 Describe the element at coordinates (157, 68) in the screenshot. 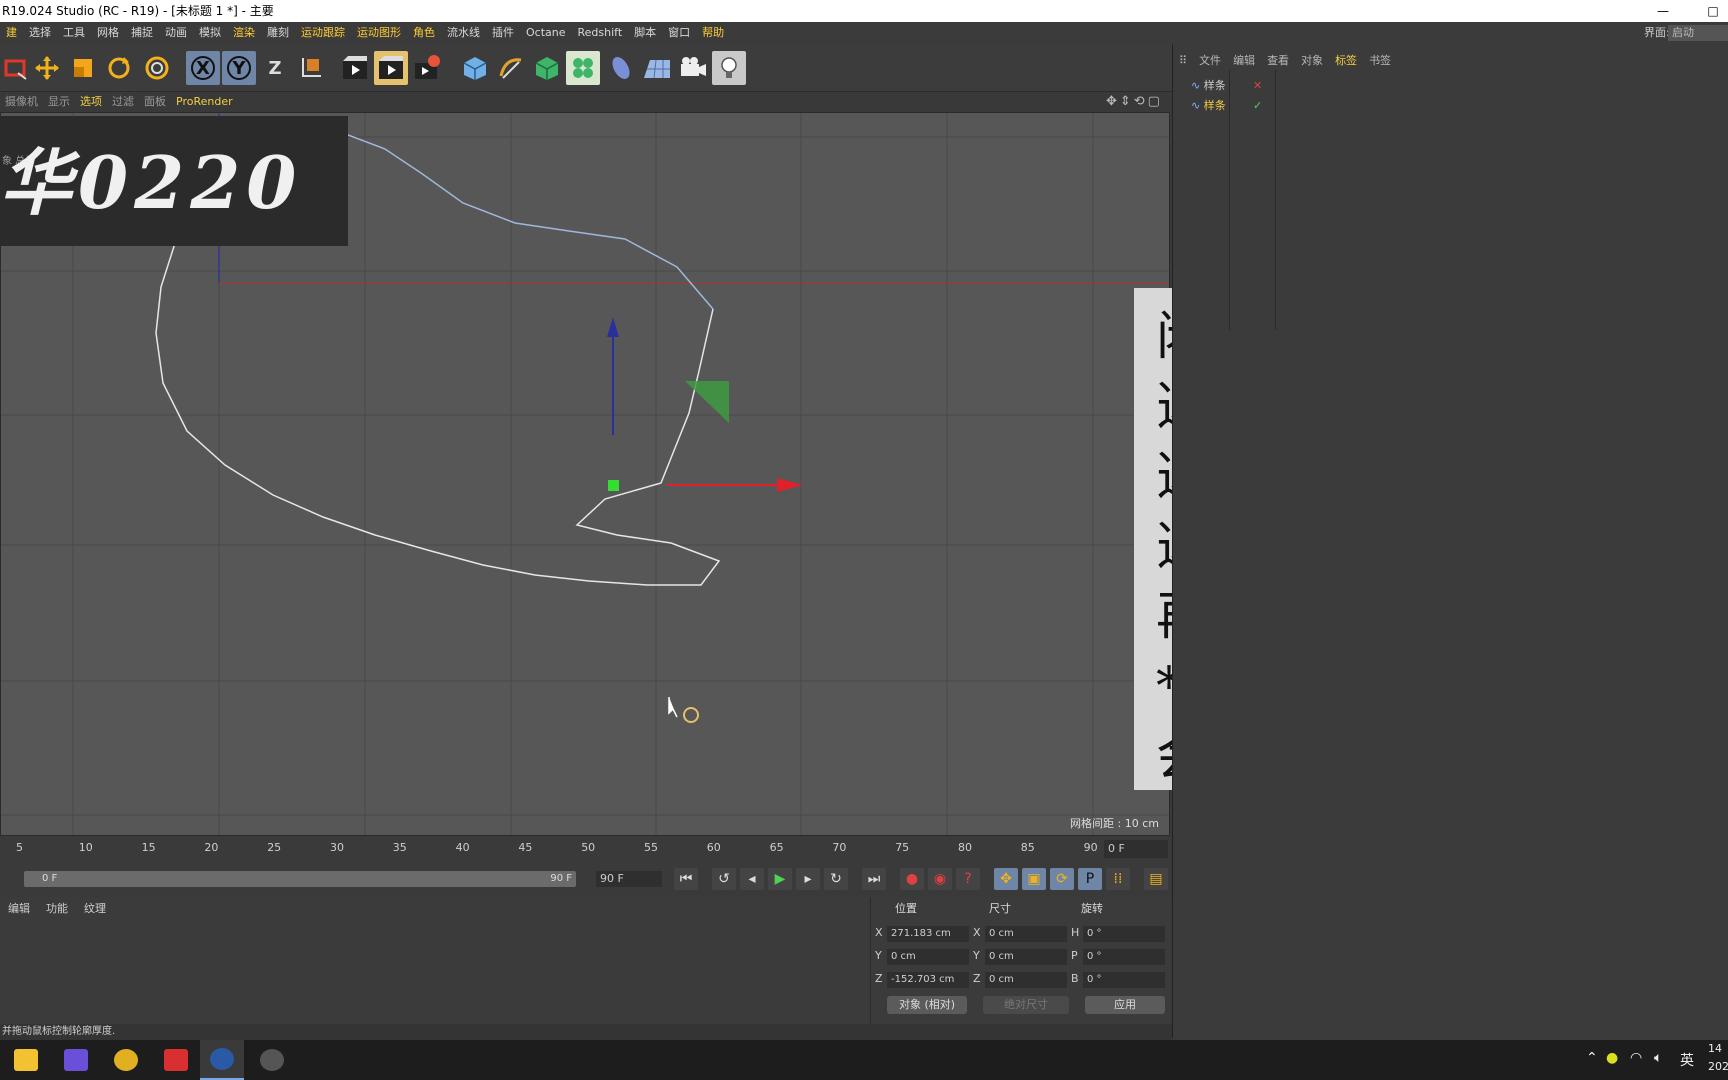

I see `live-select-icon` at that location.